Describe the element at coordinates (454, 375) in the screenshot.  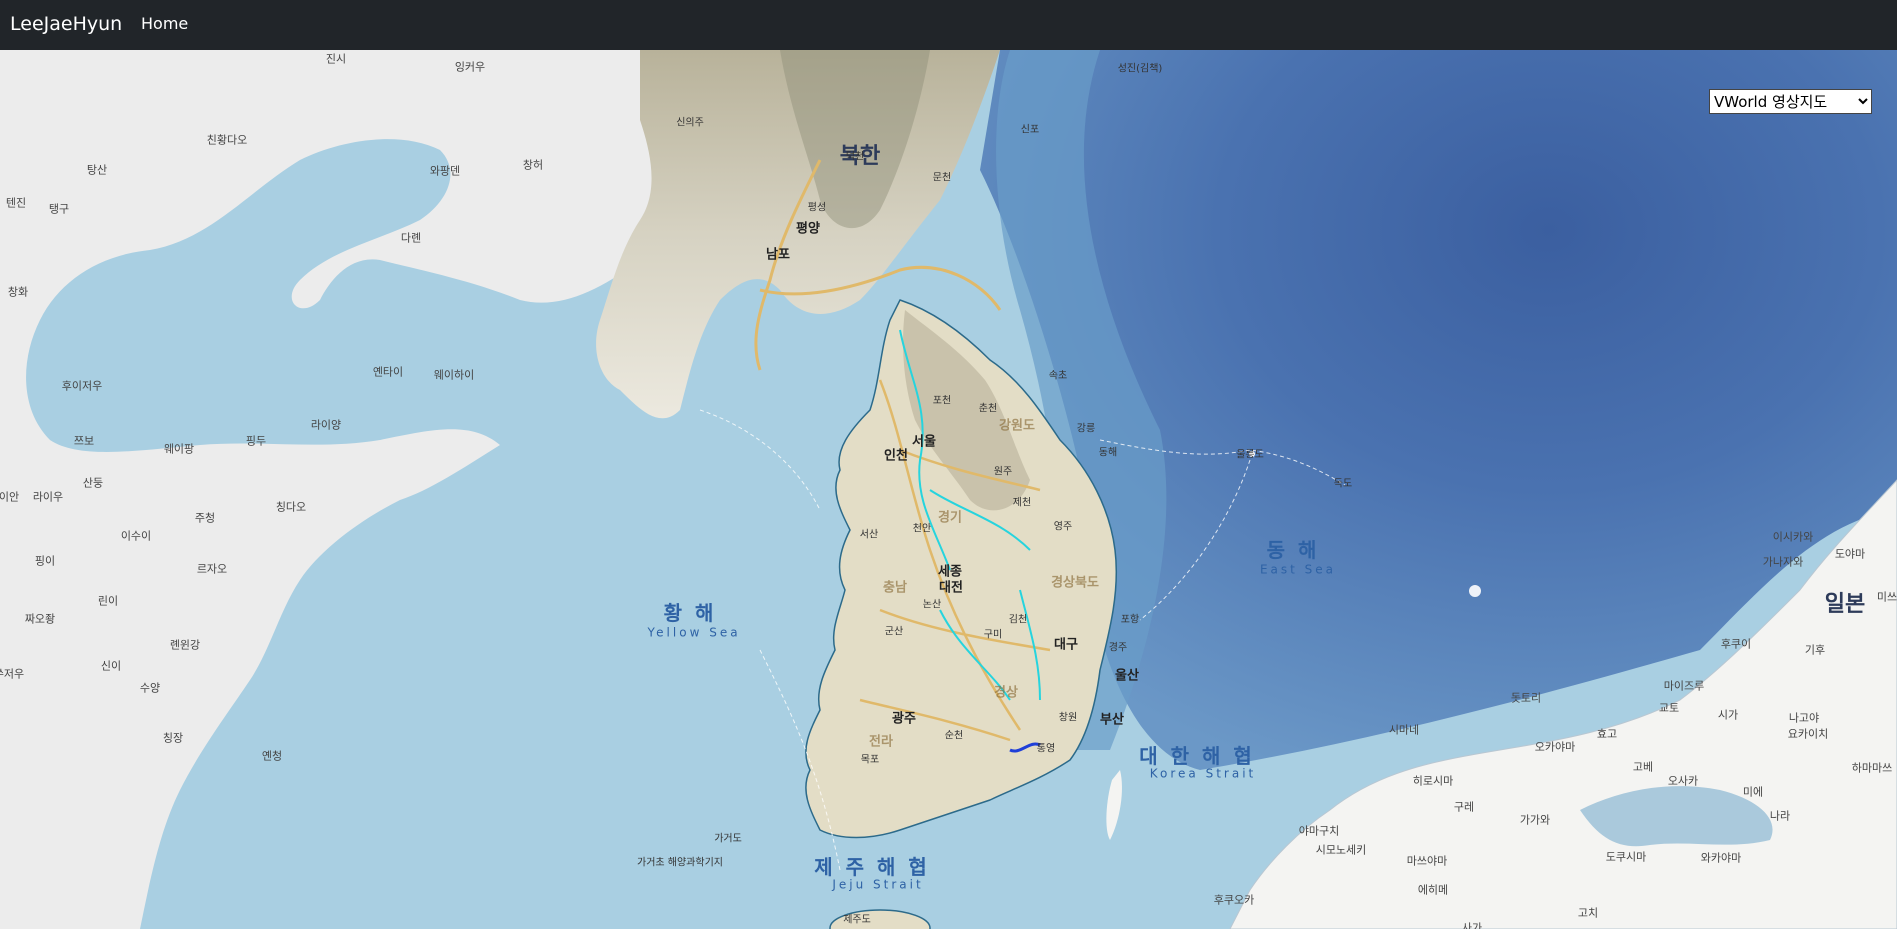
I see `place-label: 웨이하이` at that location.